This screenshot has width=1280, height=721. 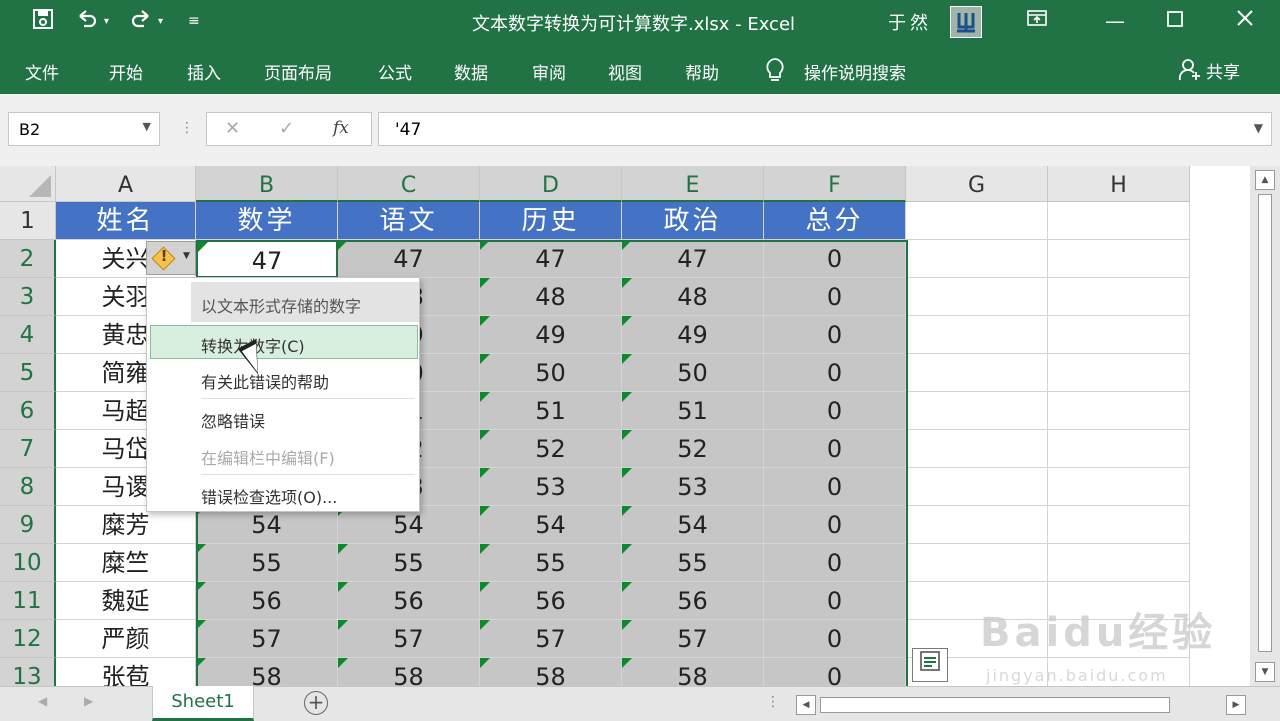 I want to click on sheet-tab-sheet1: Sheet1, so click(x=203, y=703).